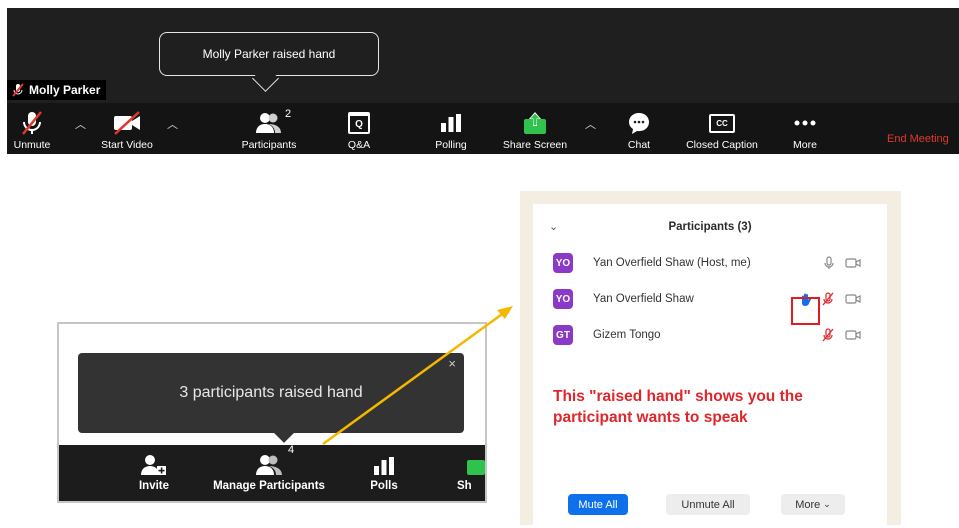  I want to click on participants-button: 2 Participants, so click(269, 128).